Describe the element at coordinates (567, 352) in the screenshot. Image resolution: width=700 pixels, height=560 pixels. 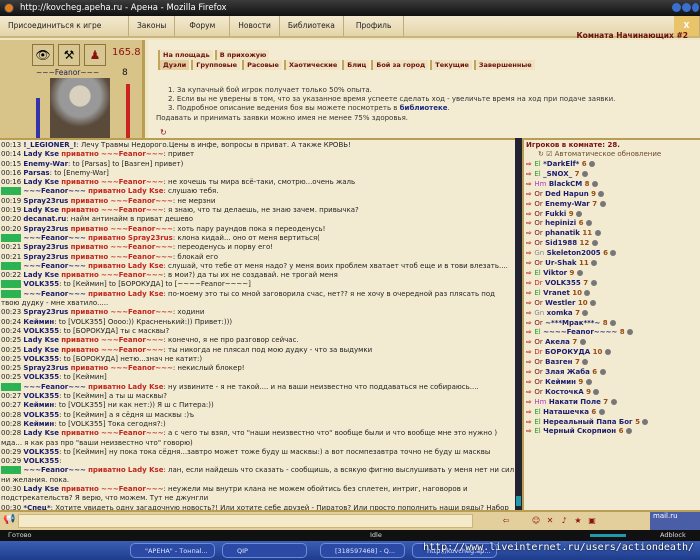
I see `user-name: БОРОКУДА` at that location.